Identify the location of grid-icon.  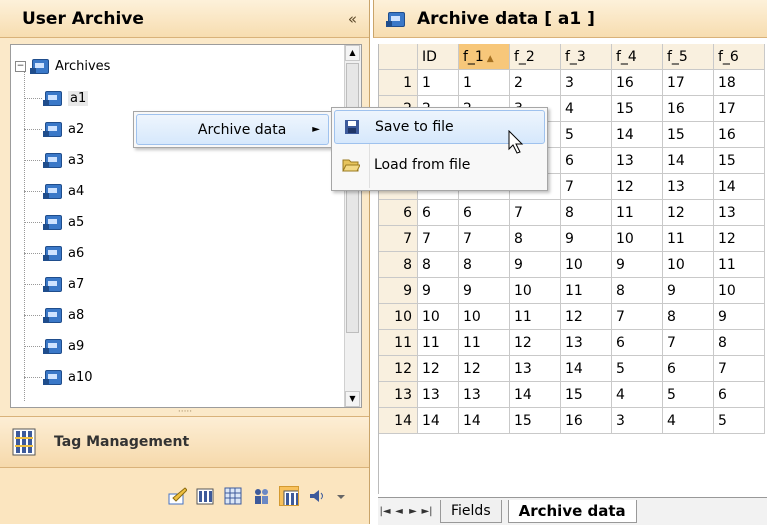
(233, 496).